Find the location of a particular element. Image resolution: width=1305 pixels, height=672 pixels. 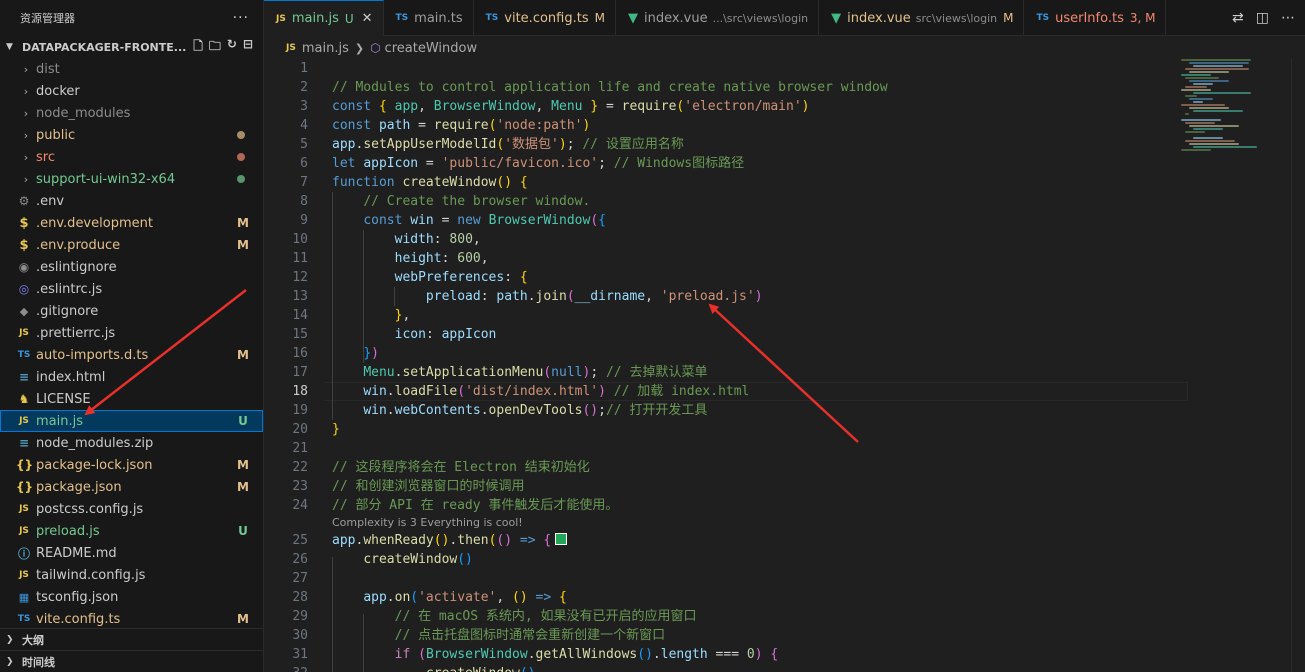

more-actions-icon: ⋯ is located at coordinates (1288, 18).